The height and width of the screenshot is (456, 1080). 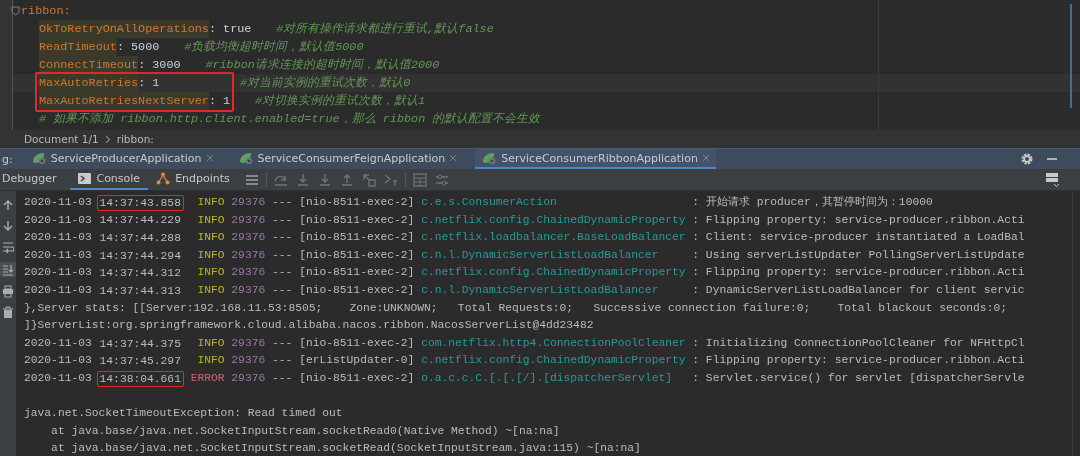 I want to click on trash-icon, so click(x=8, y=312).